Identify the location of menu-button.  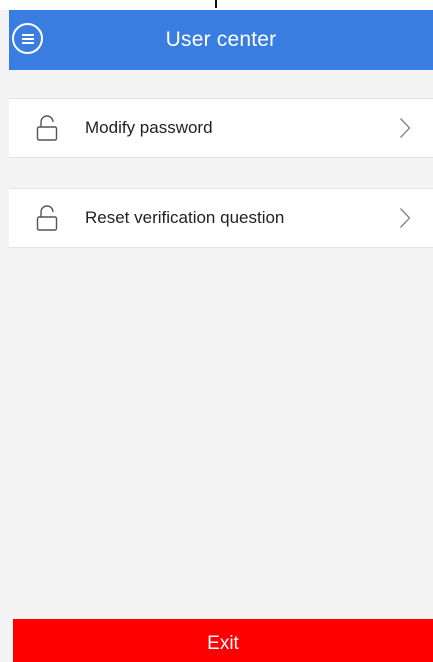
(27, 38).